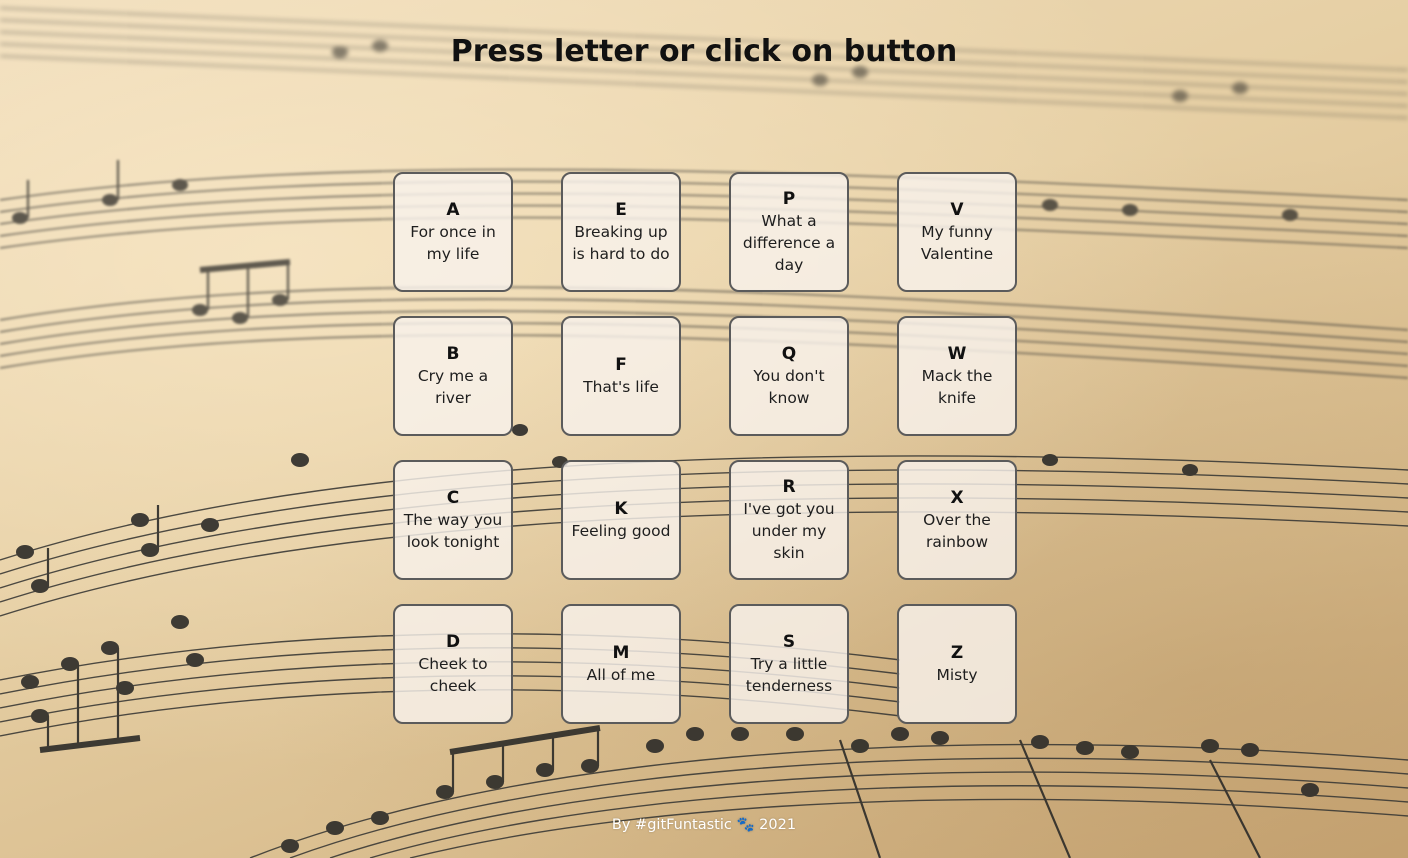 This screenshot has width=1408, height=858. What do you see at coordinates (957, 498) in the screenshot?
I see `key-letter: X` at bounding box center [957, 498].